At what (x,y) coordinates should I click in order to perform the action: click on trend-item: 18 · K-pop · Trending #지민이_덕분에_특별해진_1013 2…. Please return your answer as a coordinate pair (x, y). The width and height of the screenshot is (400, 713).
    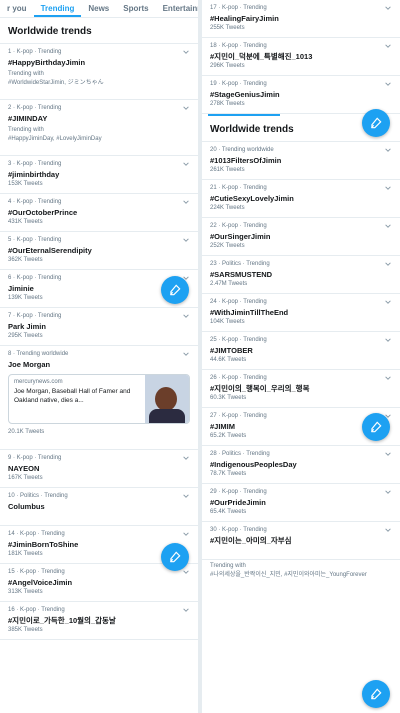
    Looking at the image, I should click on (301, 57).